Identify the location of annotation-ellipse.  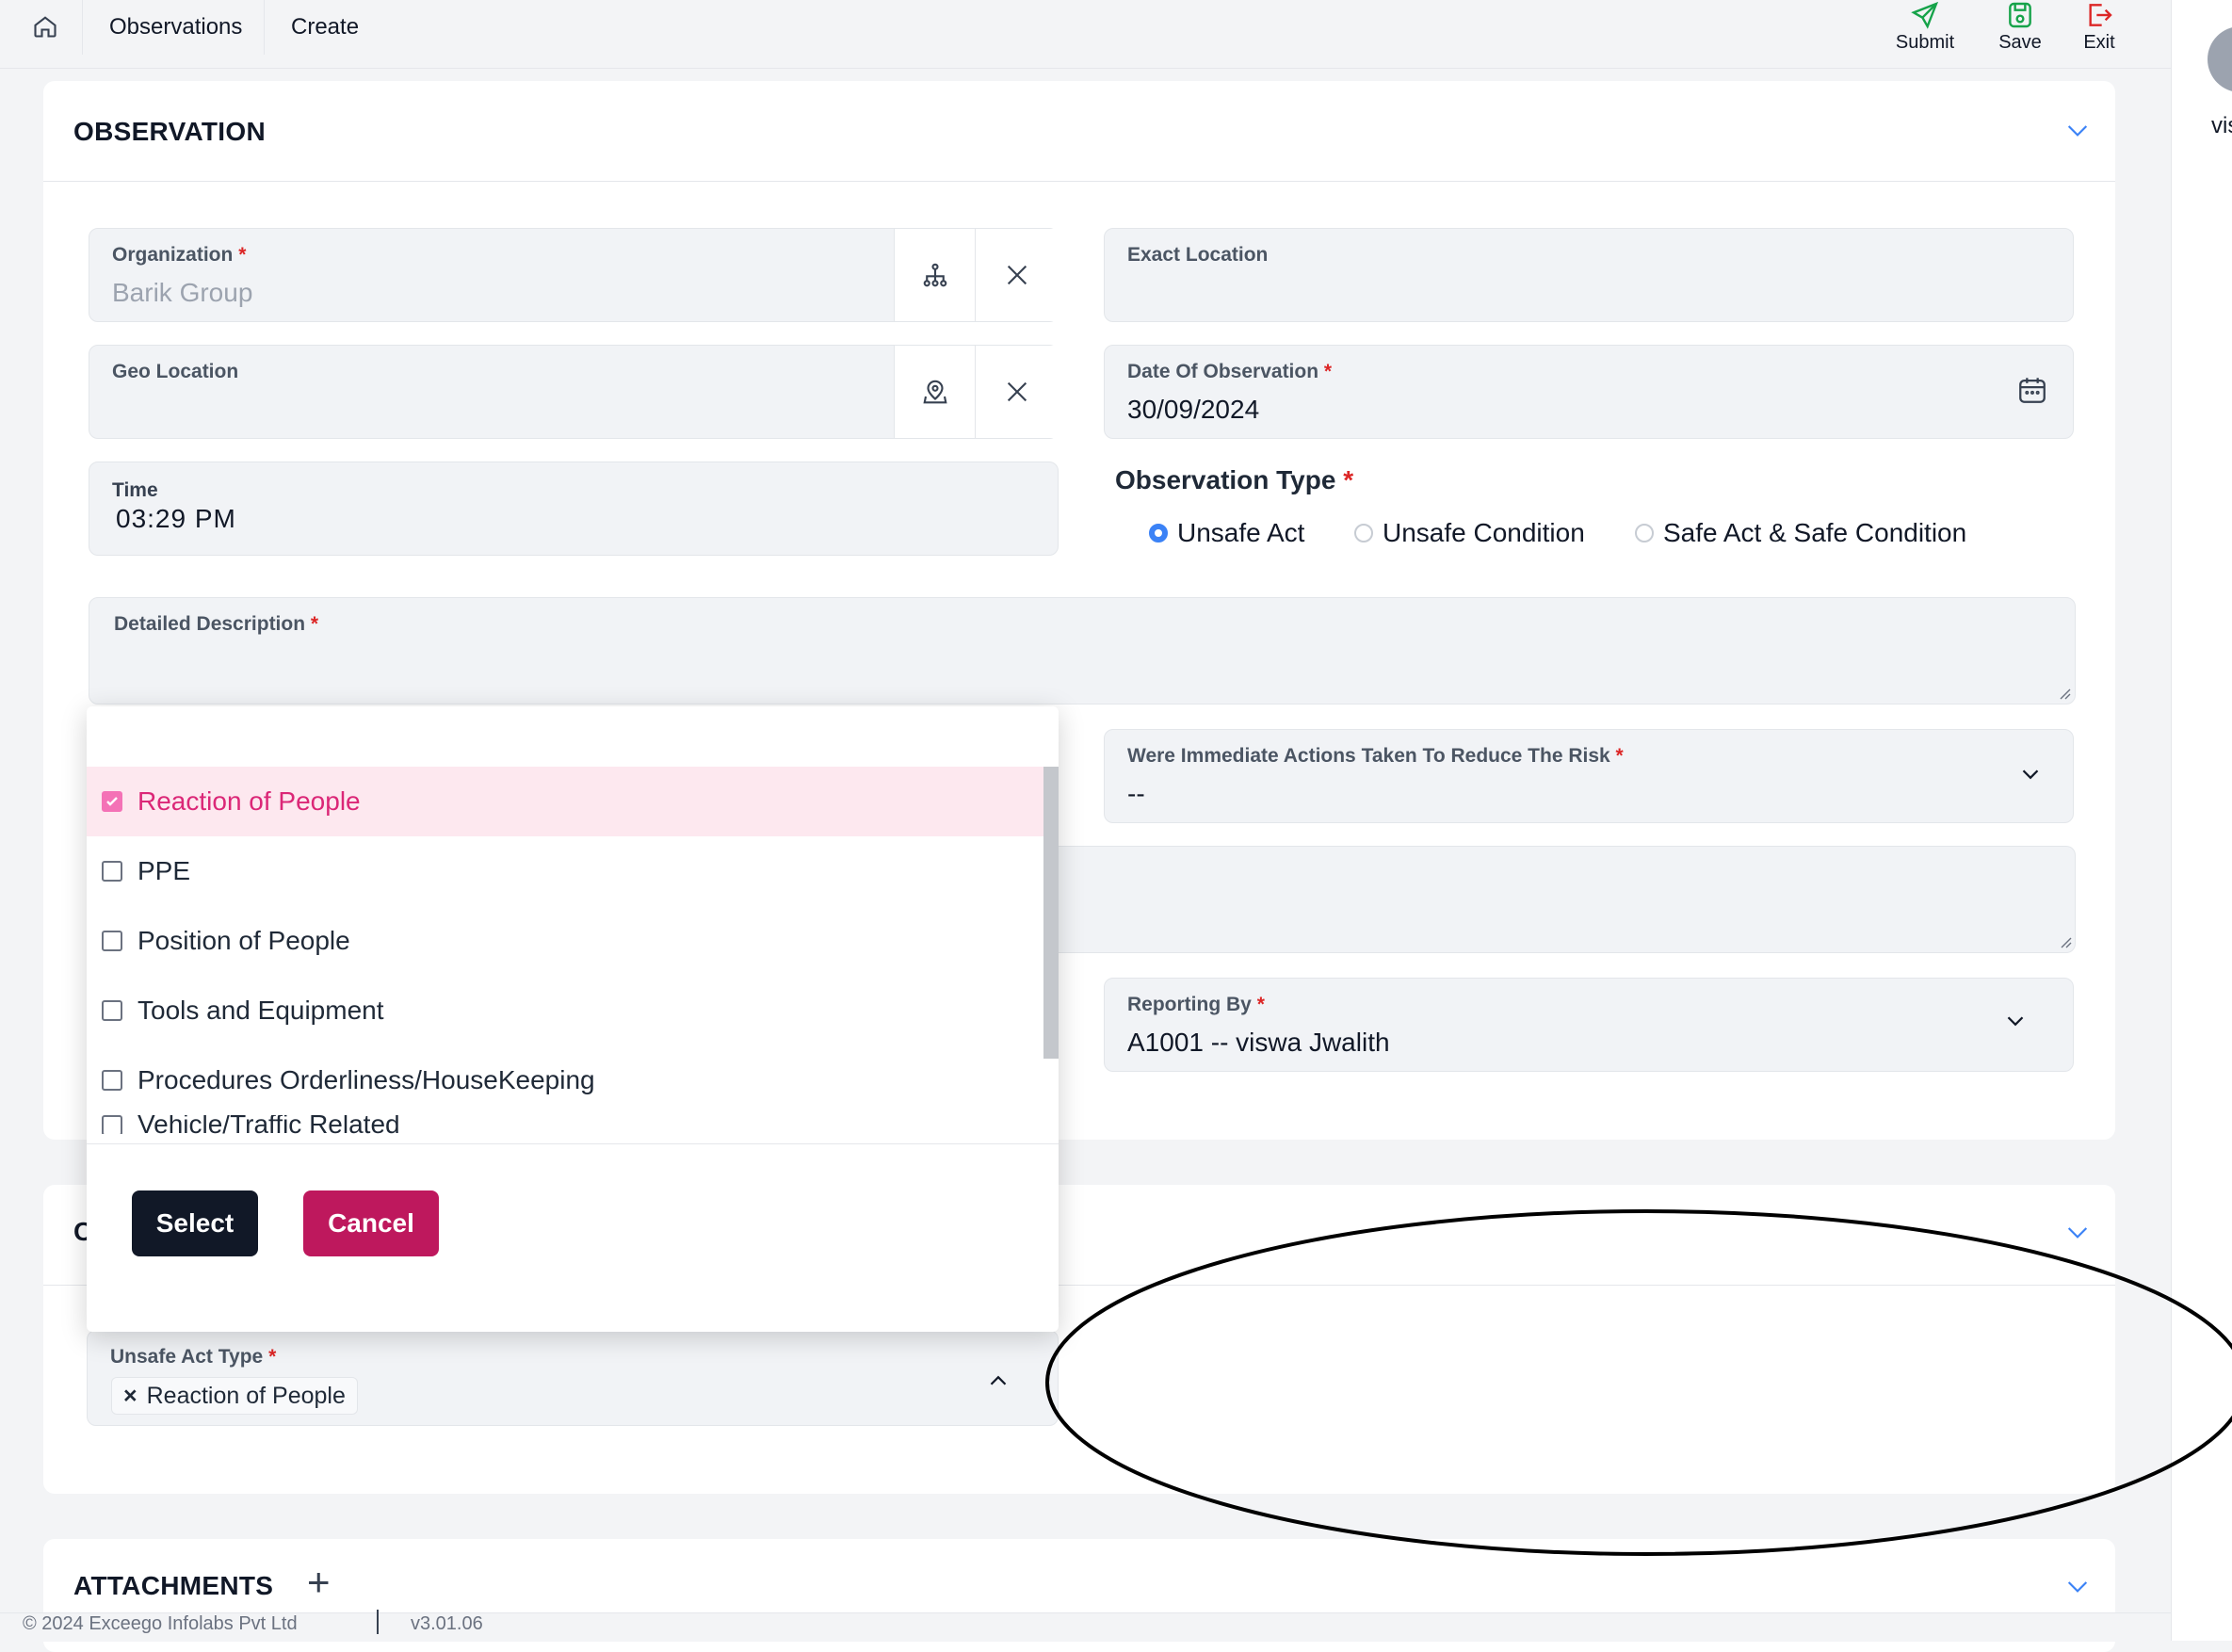
(1638, 1382).